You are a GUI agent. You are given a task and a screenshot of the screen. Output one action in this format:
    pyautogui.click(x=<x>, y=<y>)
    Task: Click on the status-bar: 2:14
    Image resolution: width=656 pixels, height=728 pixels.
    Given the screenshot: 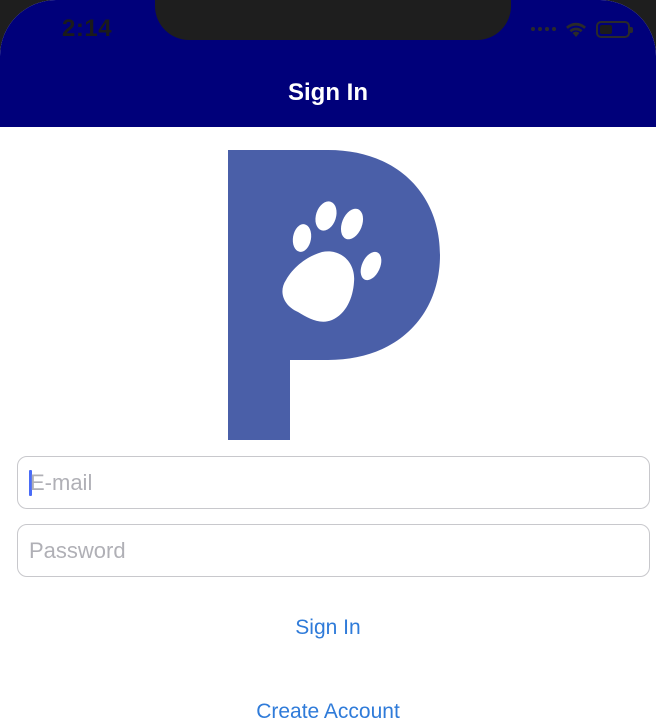 What is the action you would take?
    pyautogui.click(x=328, y=29)
    